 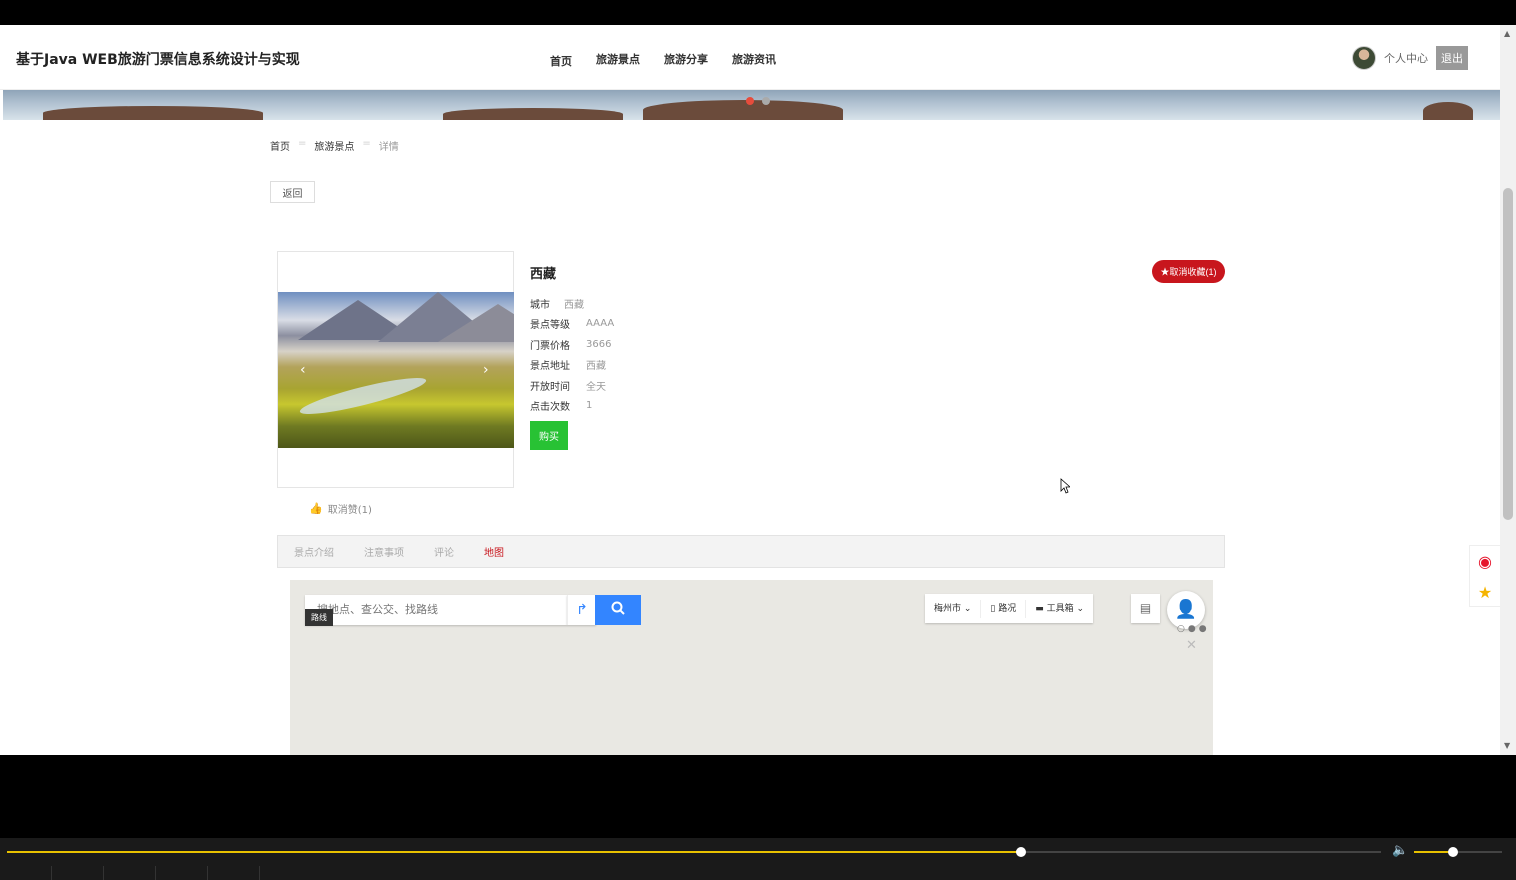 I want to click on map-search-input, so click(x=437, y=610).